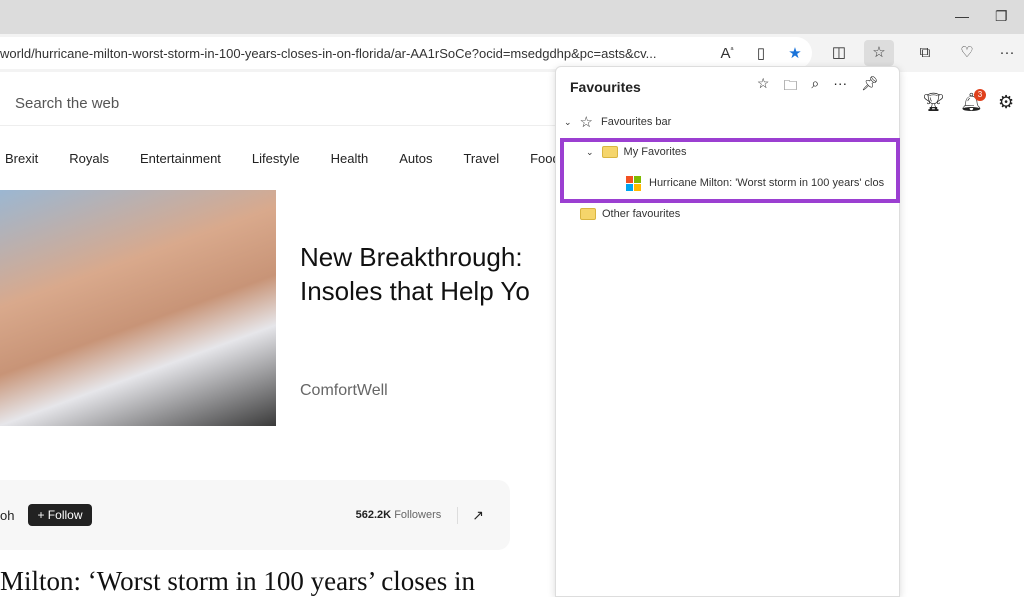 The width and height of the screenshot is (1024, 597). What do you see at coordinates (180, 159) in the screenshot?
I see `nav-item: Entertainment` at bounding box center [180, 159].